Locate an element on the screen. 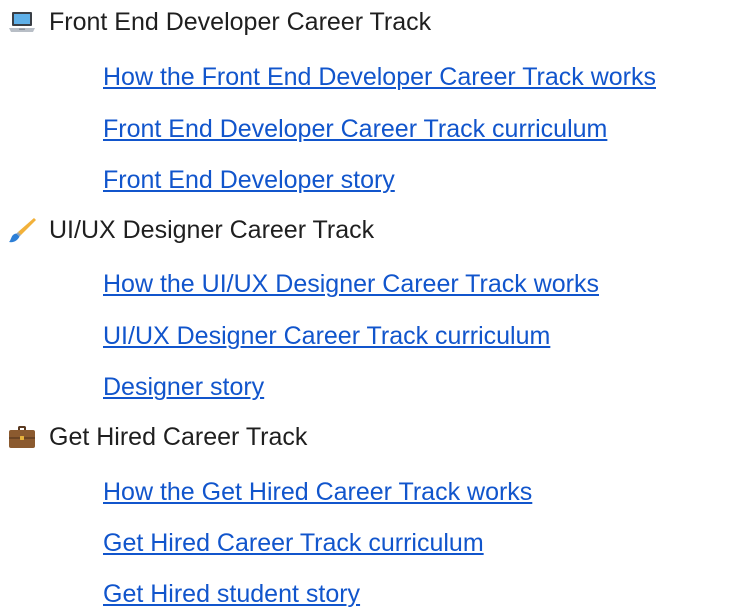 The image size is (750, 607). section-ui-ux-designer: UI/UX Designer Career Track is located at coordinates (190, 230).